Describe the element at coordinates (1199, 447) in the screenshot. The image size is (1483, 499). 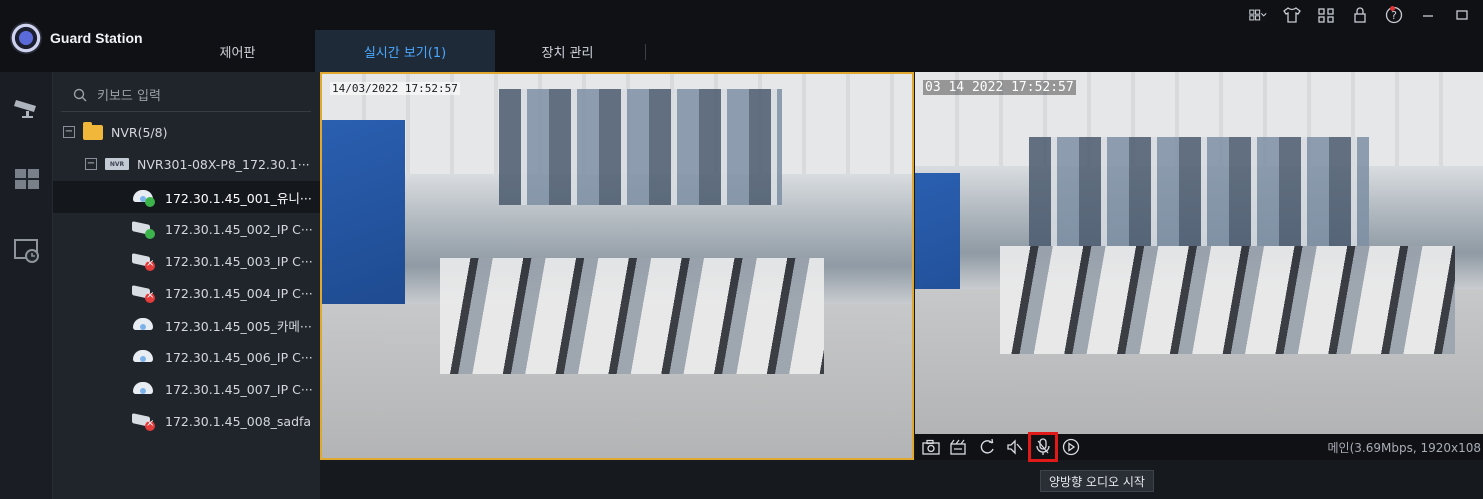
I see `pane-toolbar: 메인(3.69Mbps, 1920x108` at that location.